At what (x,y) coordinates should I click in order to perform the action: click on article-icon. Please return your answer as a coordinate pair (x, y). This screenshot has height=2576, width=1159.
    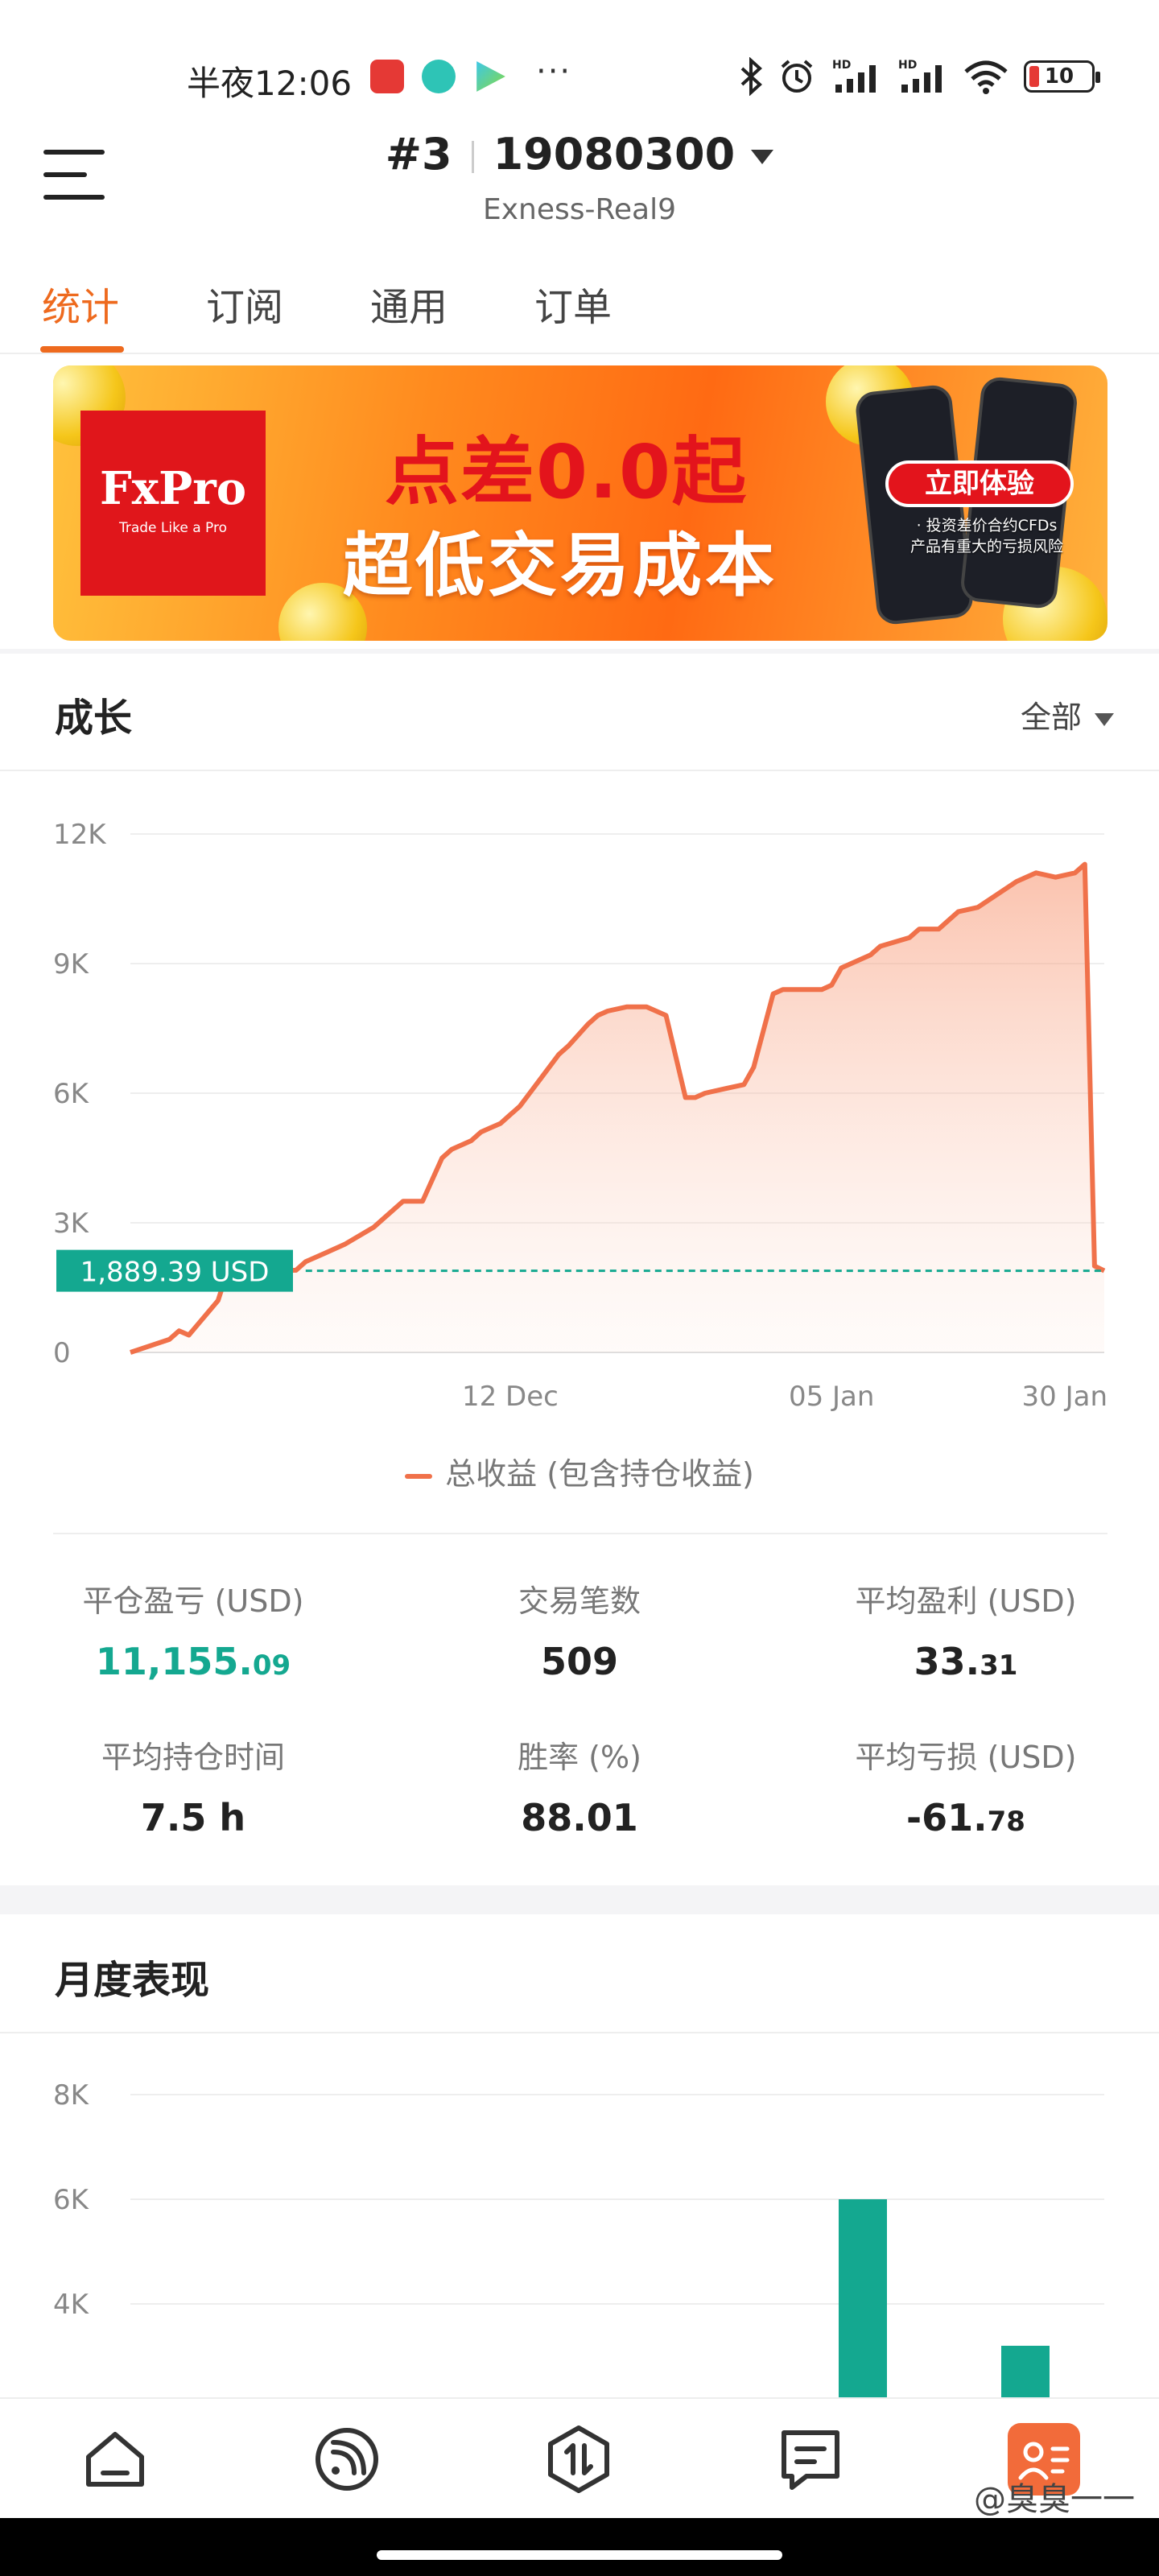
    Looking at the image, I should click on (810, 2460).